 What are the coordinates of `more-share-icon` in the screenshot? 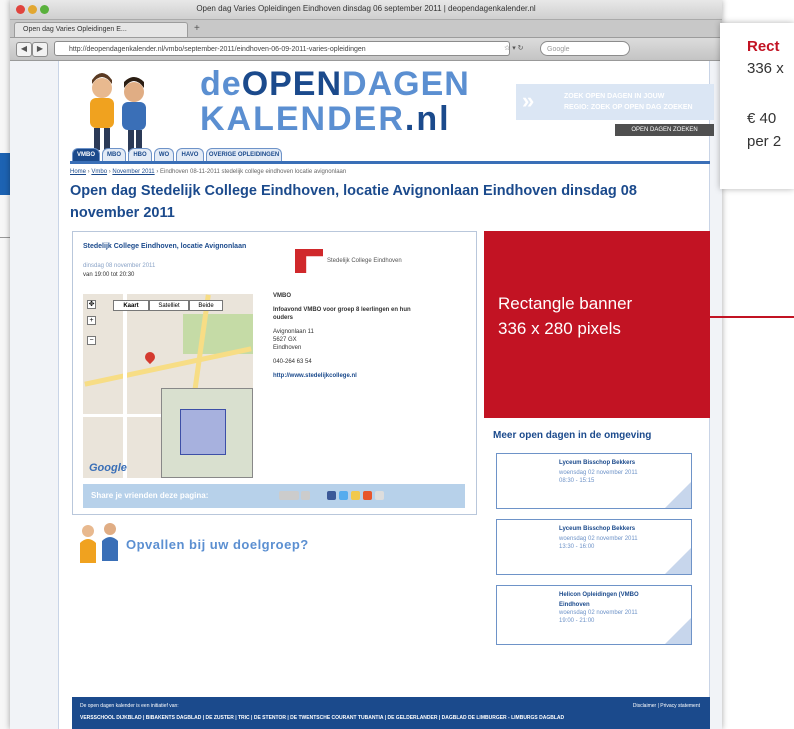 It's located at (379, 495).